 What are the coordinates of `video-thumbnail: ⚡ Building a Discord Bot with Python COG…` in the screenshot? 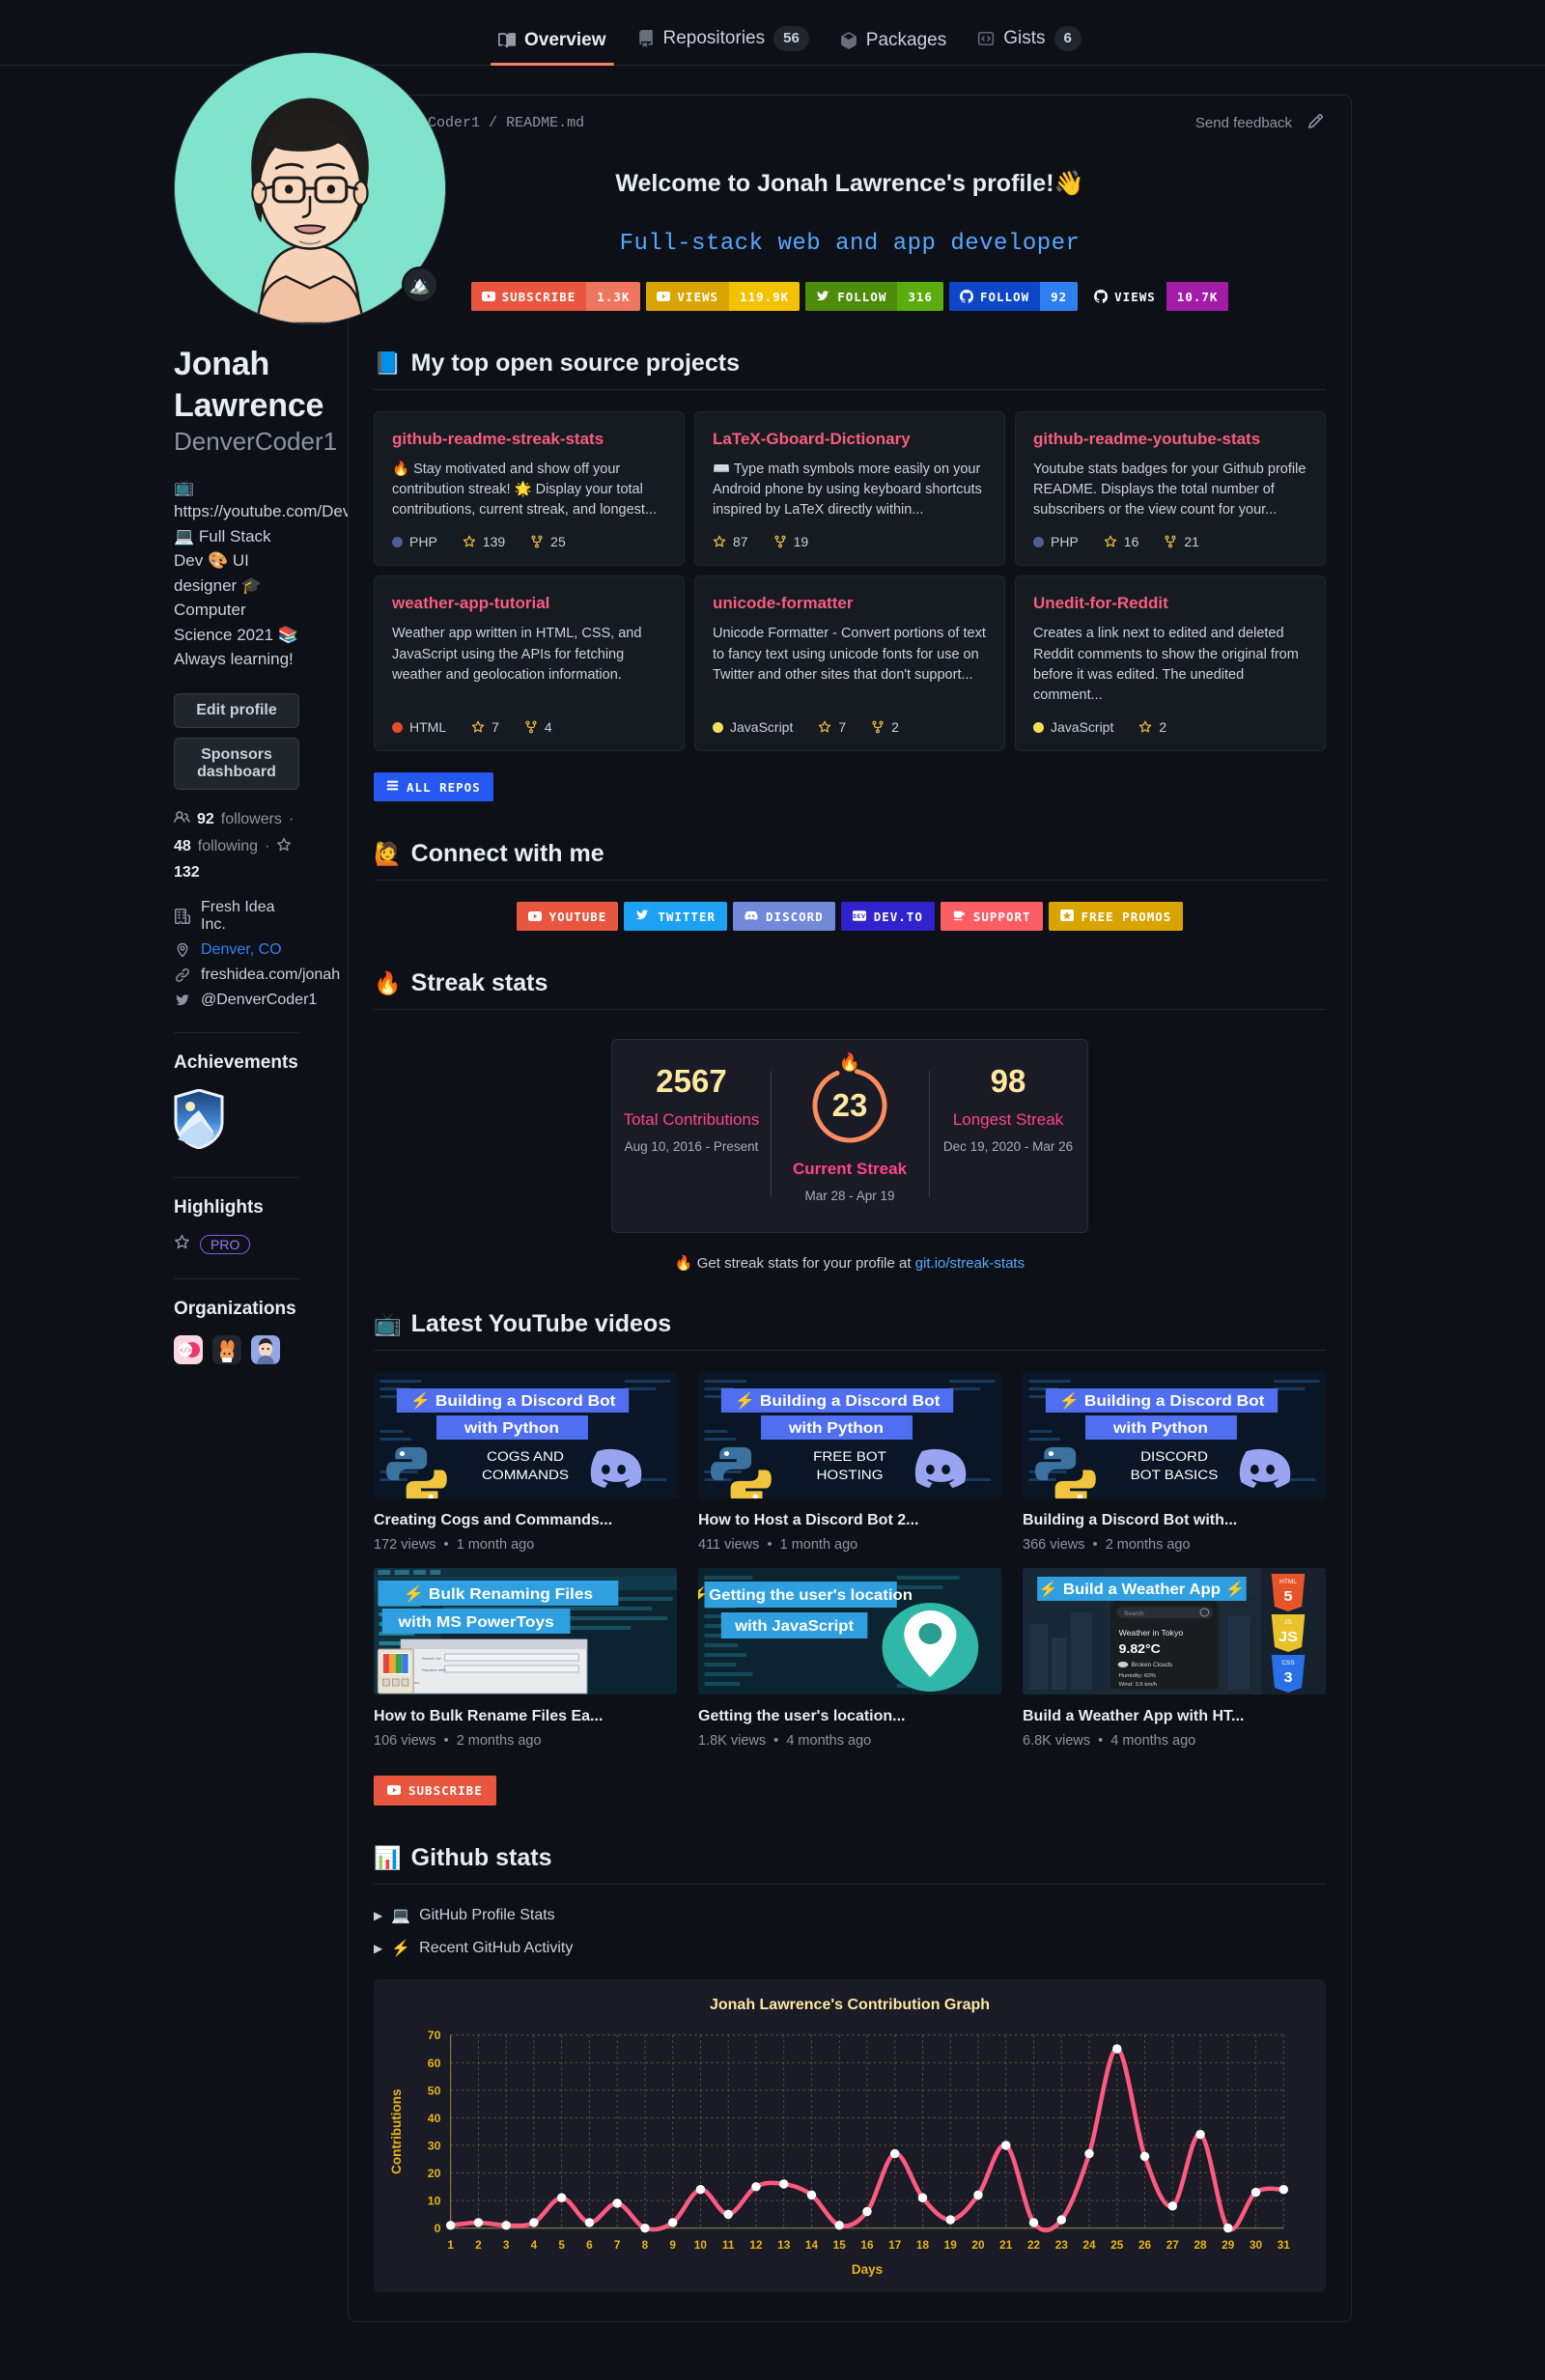 It's located at (525, 1436).